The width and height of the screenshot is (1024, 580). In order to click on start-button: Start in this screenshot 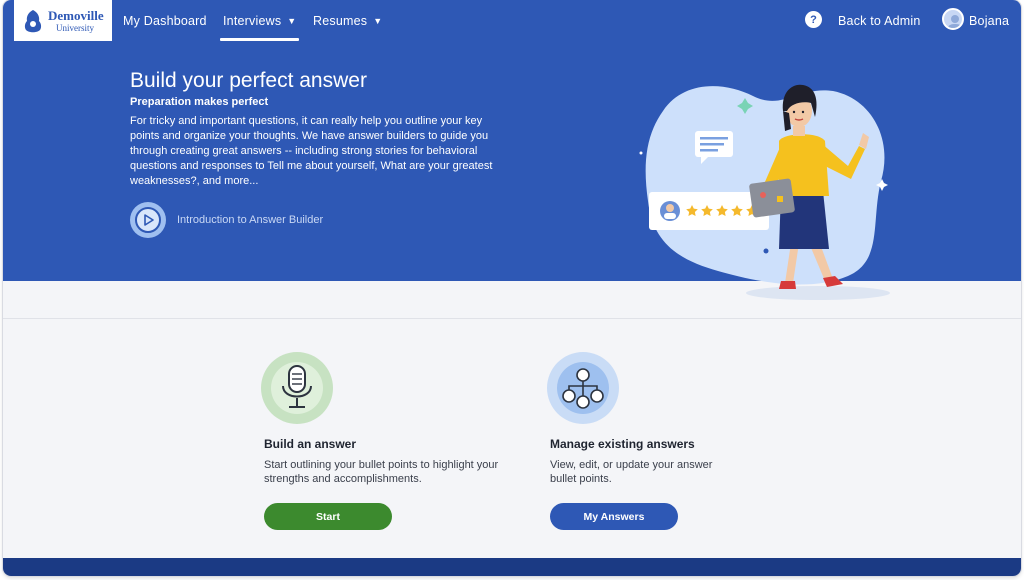, I will do `click(328, 516)`.